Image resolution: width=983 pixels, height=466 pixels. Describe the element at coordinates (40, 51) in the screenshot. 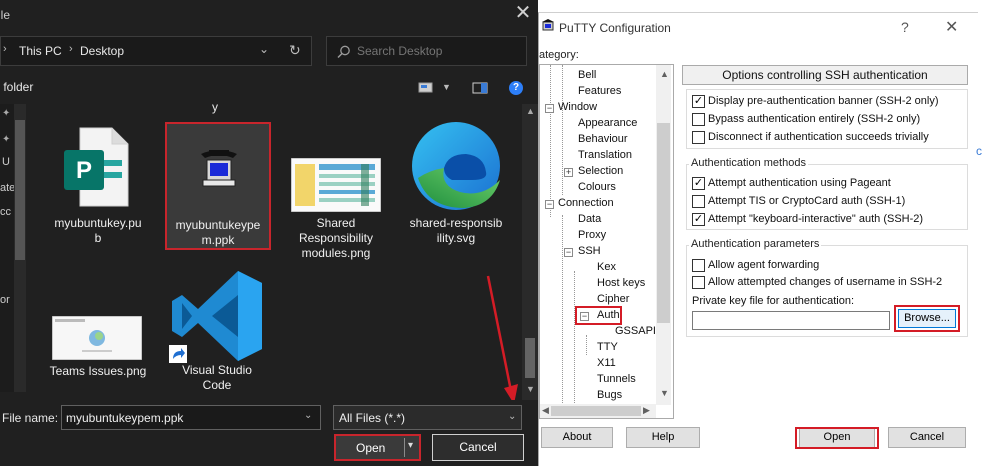

I see `breadcrumb-this-pc: This PC` at that location.